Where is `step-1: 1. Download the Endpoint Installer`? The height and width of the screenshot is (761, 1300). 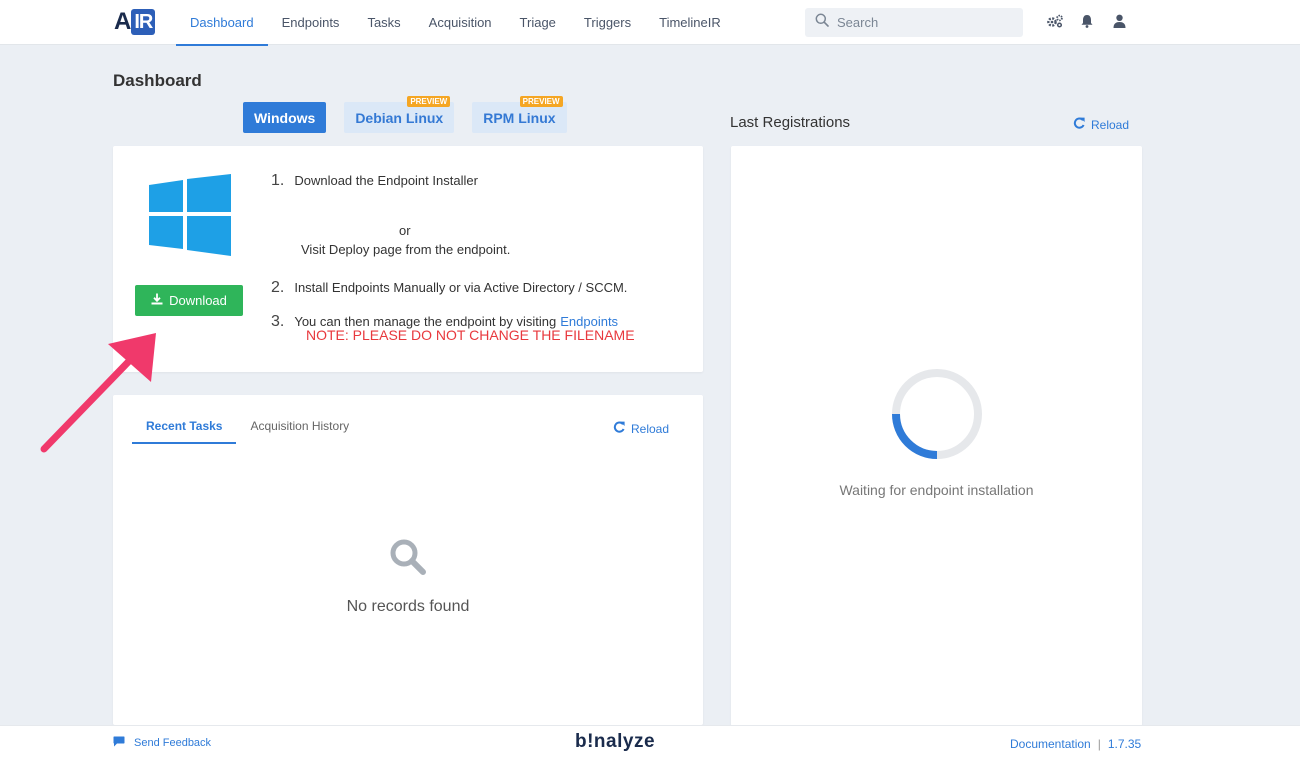 step-1: 1. Download the Endpoint Installer is located at coordinates (374, 181).